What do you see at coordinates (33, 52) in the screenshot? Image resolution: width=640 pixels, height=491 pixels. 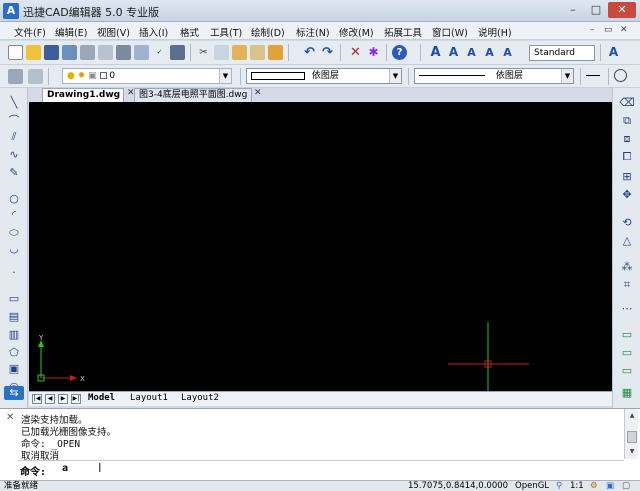 I see `open-folder-icon` at bounding box center [33, 52].